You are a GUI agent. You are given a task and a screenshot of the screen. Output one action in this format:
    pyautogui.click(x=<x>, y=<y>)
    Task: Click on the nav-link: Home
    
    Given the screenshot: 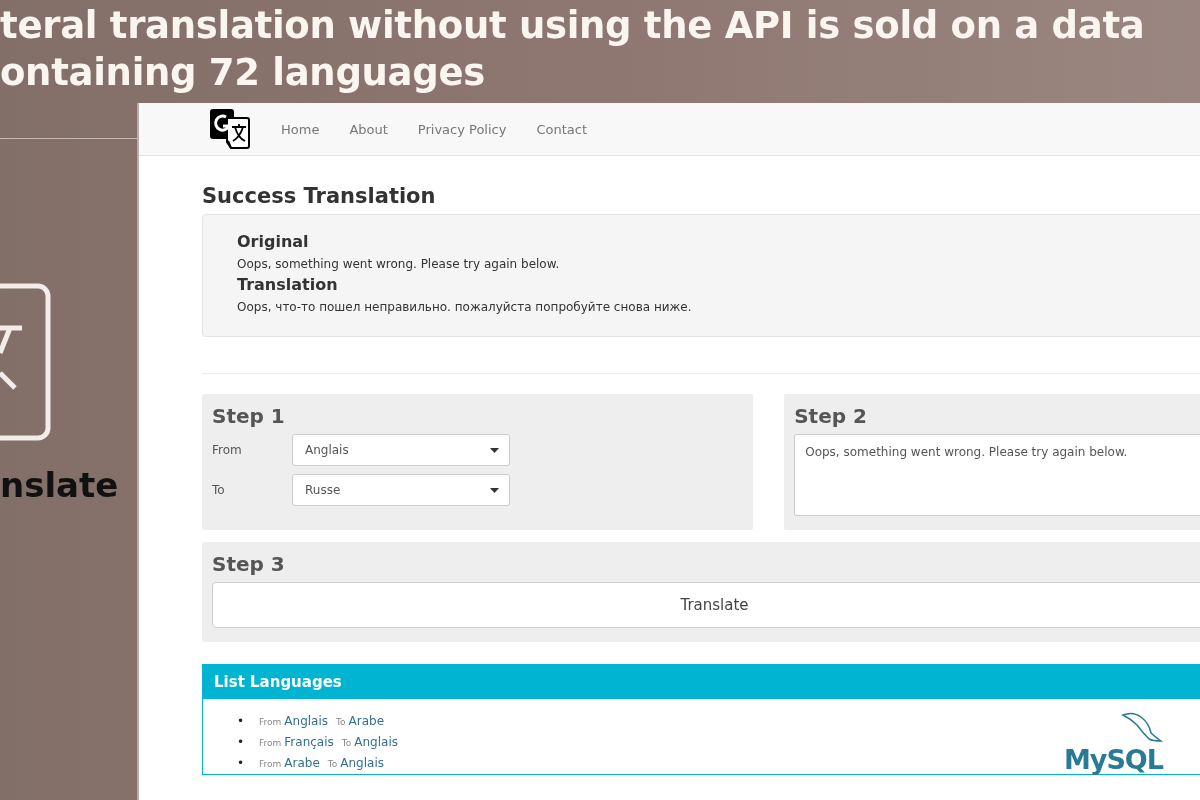 What is the action you would take?
    pyautogui.click(x=300, y=129)
    